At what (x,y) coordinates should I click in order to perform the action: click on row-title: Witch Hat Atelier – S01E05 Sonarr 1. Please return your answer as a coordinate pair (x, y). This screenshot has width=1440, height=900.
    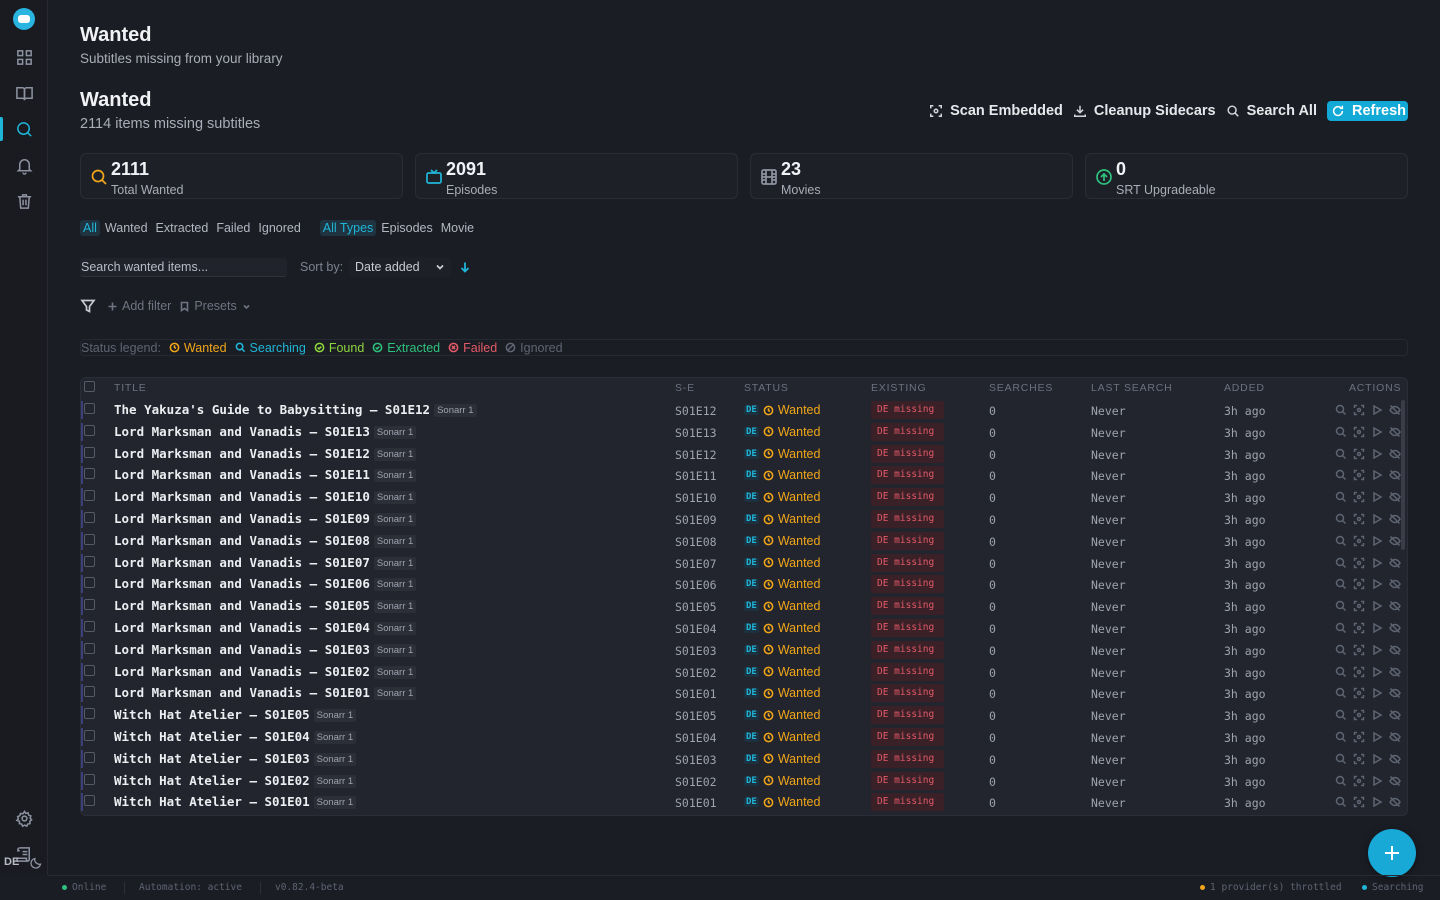
    Looking at the image, I should click on (235, 715).